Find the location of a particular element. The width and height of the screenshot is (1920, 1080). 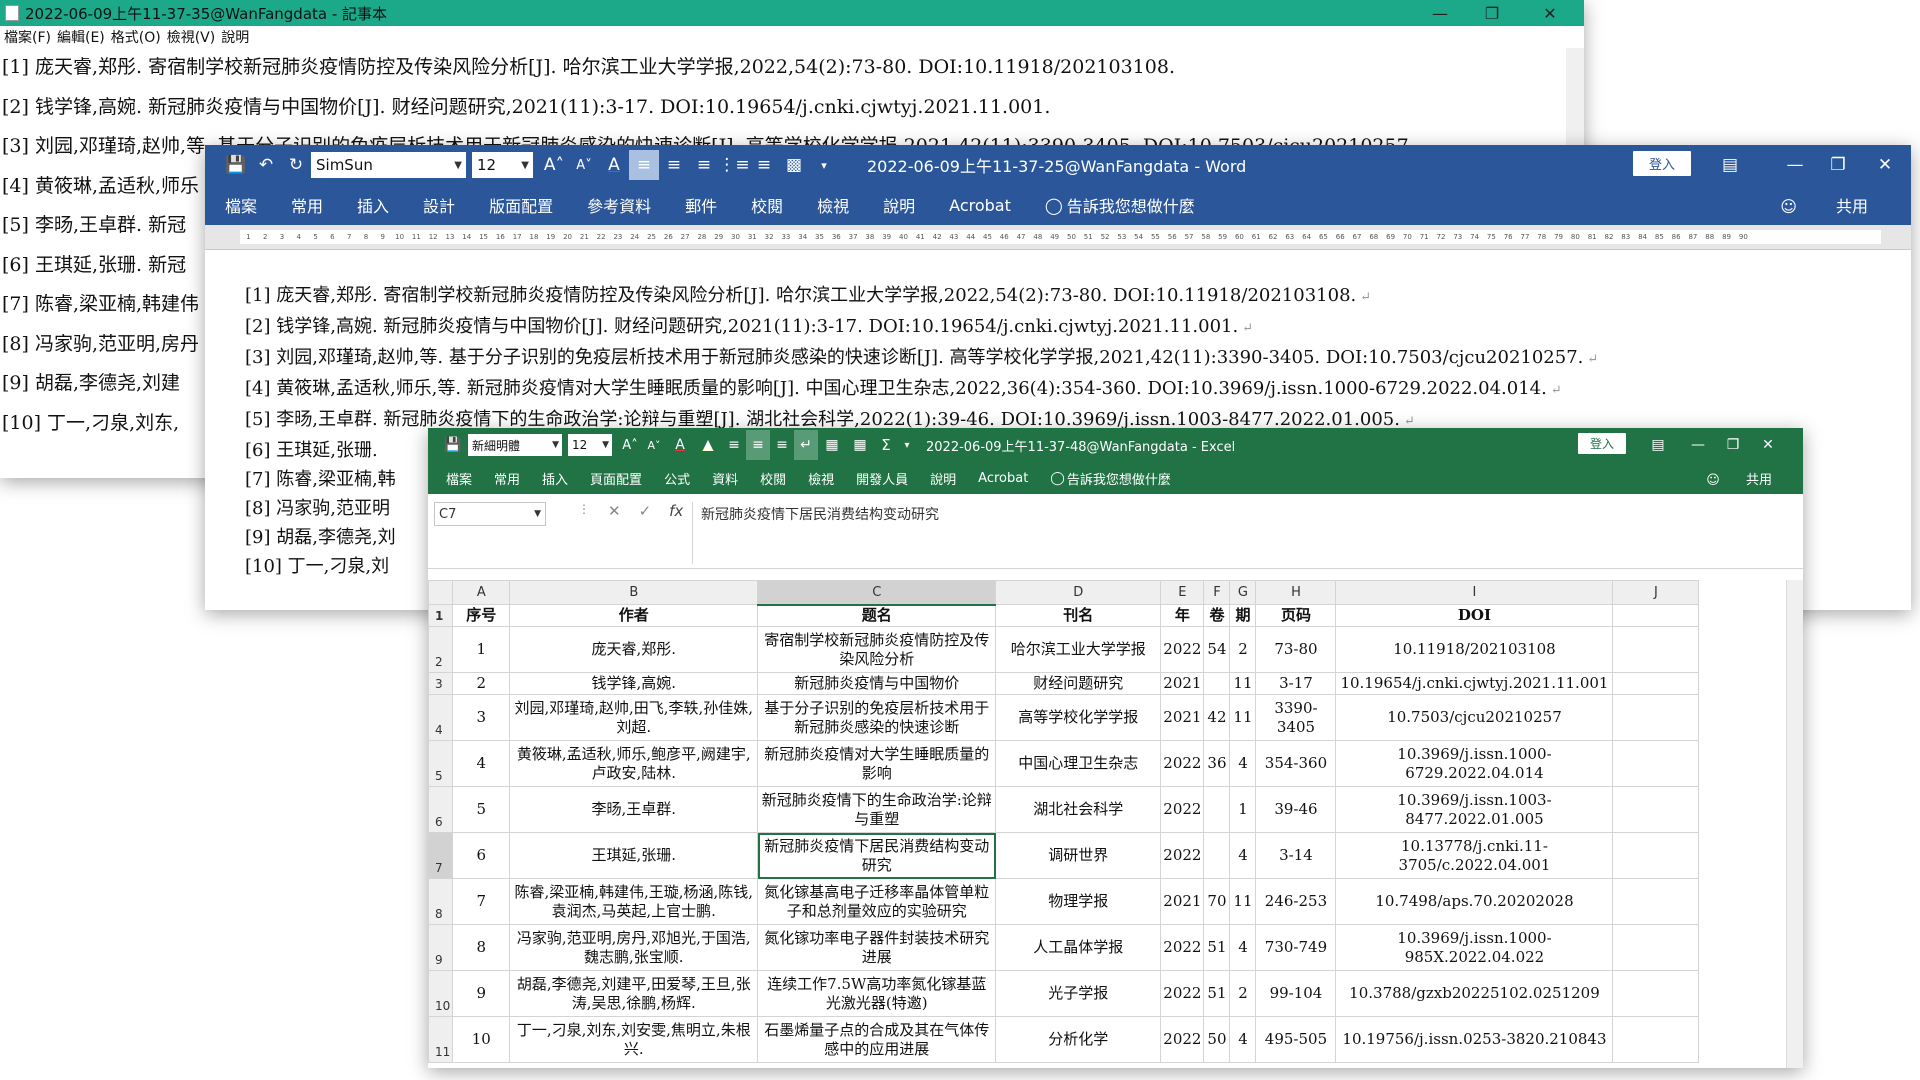

table-cell: 1 is located at coordinates (1243, 809).